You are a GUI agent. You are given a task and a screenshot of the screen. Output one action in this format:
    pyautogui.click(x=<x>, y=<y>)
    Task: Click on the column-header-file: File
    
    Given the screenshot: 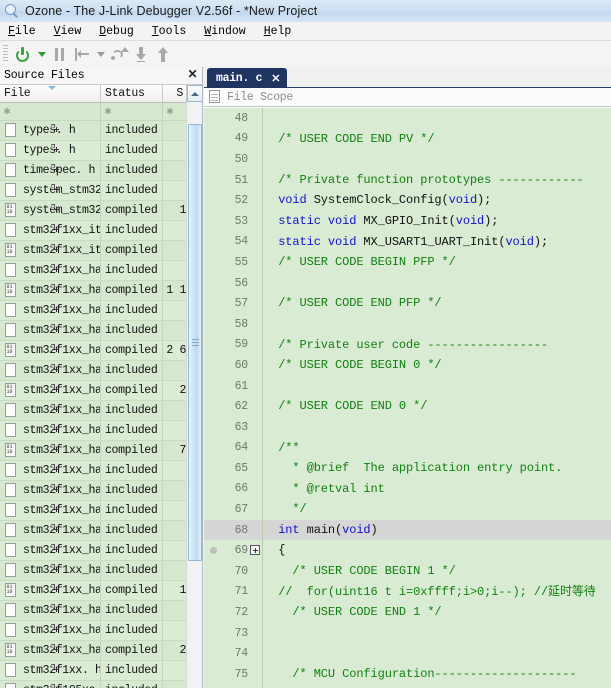 What is the action you would take?
    pyautogui.click(x=50, y=93)
    